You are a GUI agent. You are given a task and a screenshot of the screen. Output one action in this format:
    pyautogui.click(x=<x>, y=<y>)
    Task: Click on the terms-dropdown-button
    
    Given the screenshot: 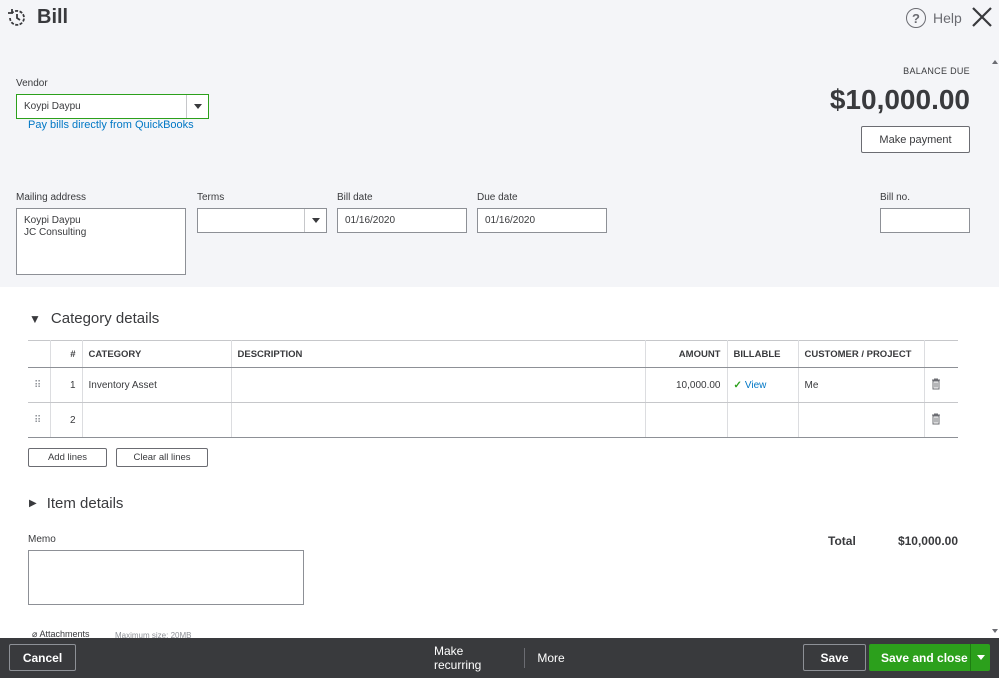 What is the action you would take?
    pyautogui.click(x=315, y=220)
    